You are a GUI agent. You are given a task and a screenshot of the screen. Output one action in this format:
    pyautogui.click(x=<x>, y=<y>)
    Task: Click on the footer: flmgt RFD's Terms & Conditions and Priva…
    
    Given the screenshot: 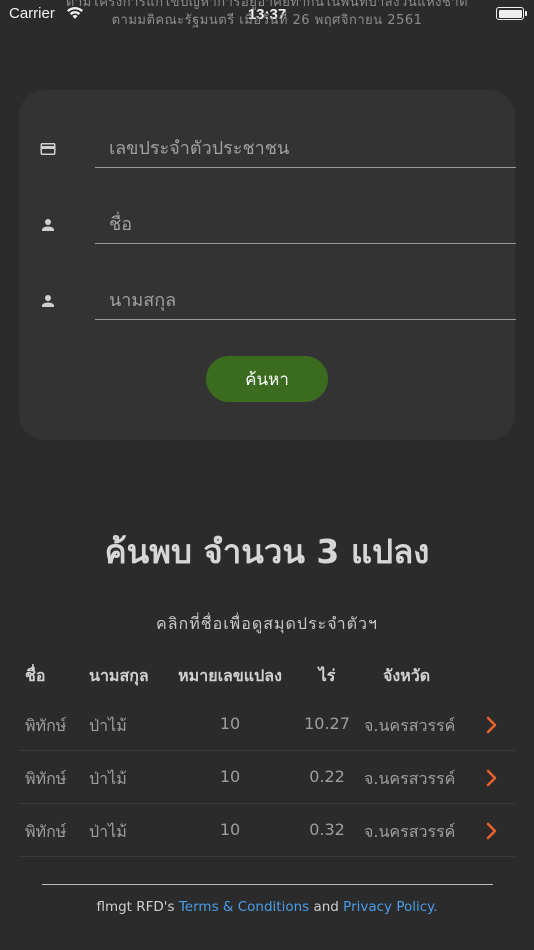 What is the action you would take?
    pyautogui.click(x=267, y=907)
    